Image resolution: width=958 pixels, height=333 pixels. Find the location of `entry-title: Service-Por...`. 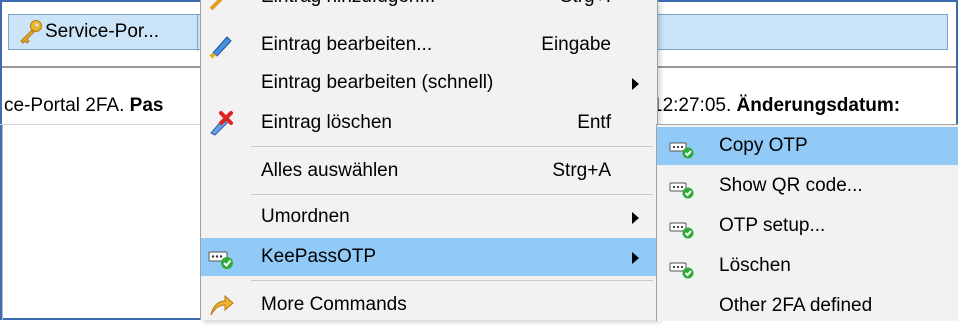

entry-title: Service-Por... is located at coordinates (102, 31).